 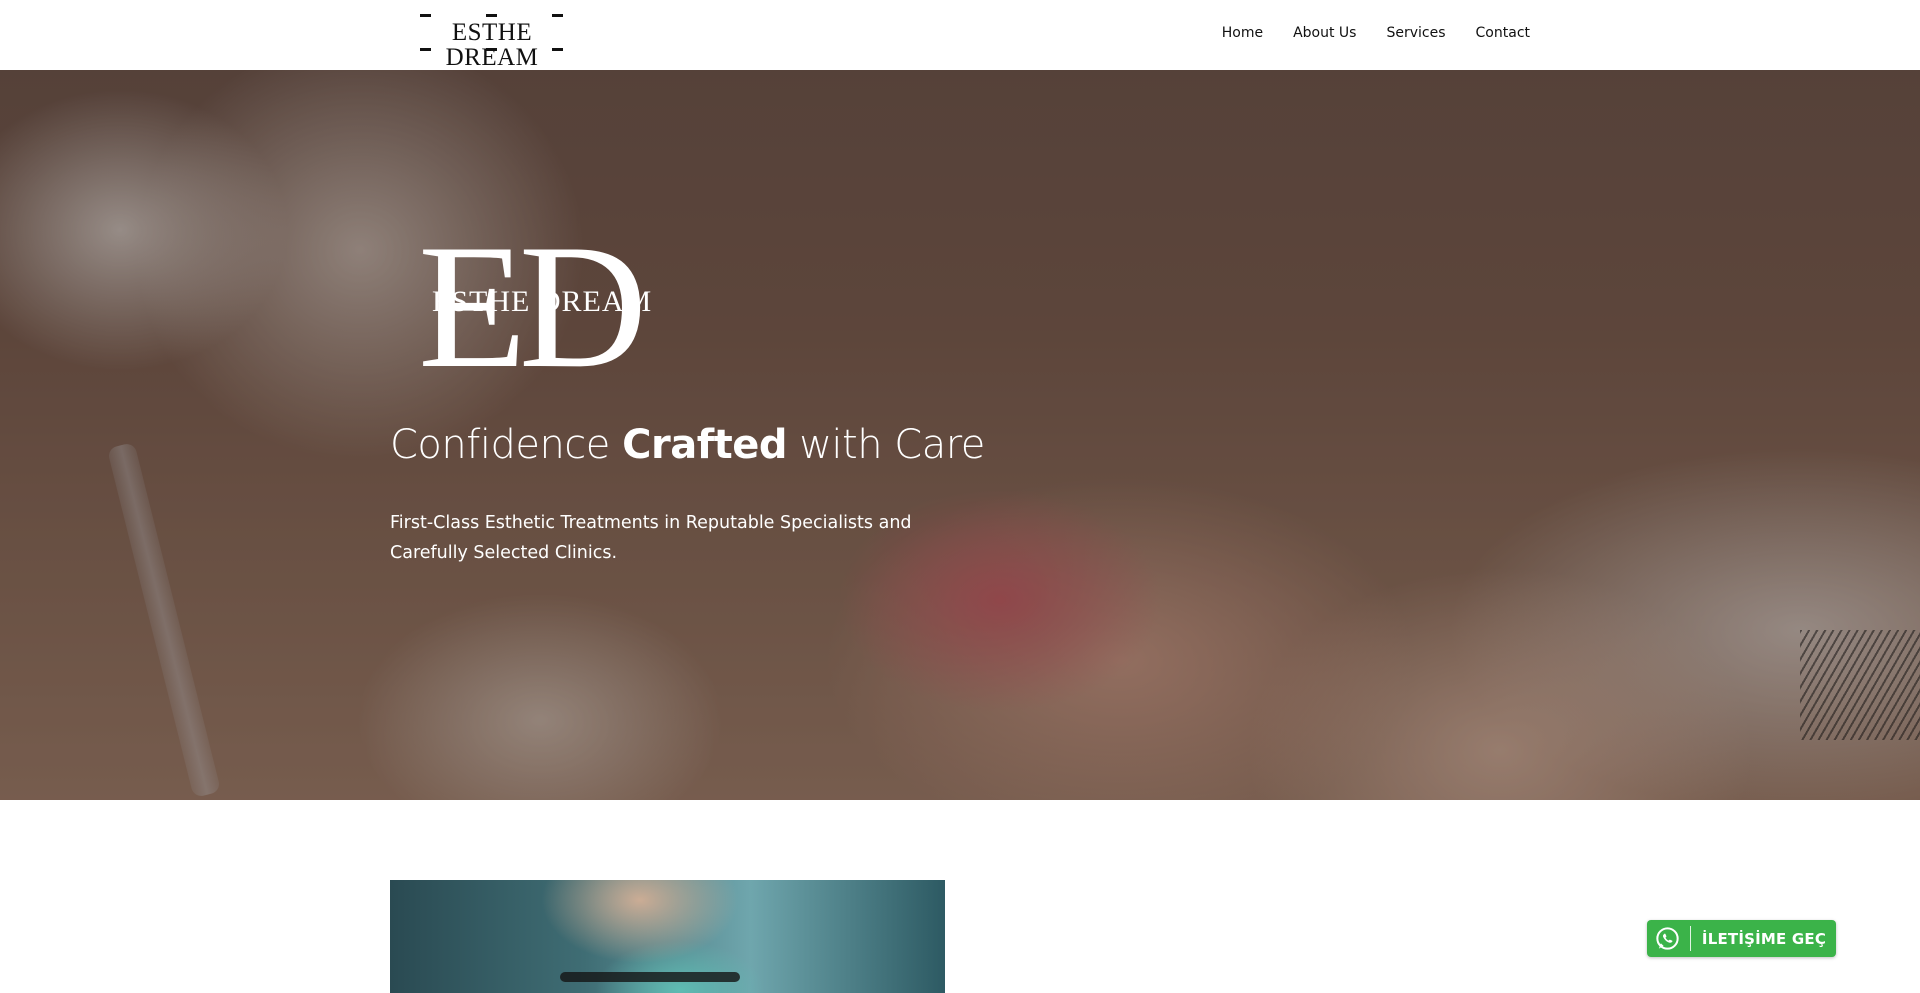 I want to click on whatsapp-icon, so click(x=1667, y=938).